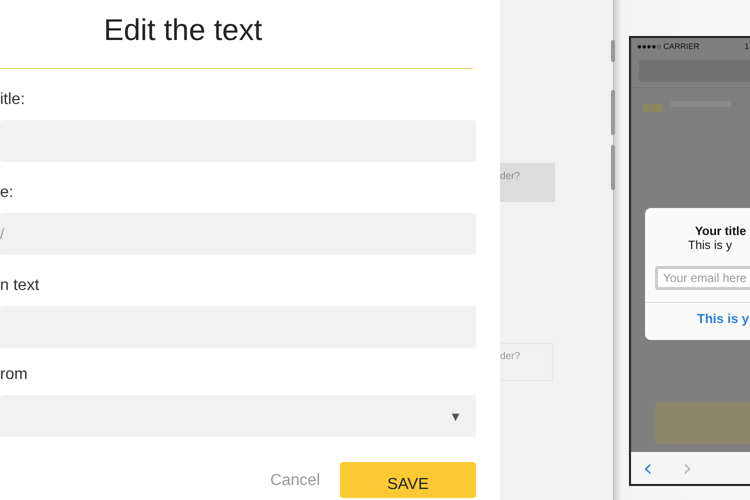 Image resolution: width=750 pixels, height=500 pixels. I want to click on field-label: e:, so click(7, 193).